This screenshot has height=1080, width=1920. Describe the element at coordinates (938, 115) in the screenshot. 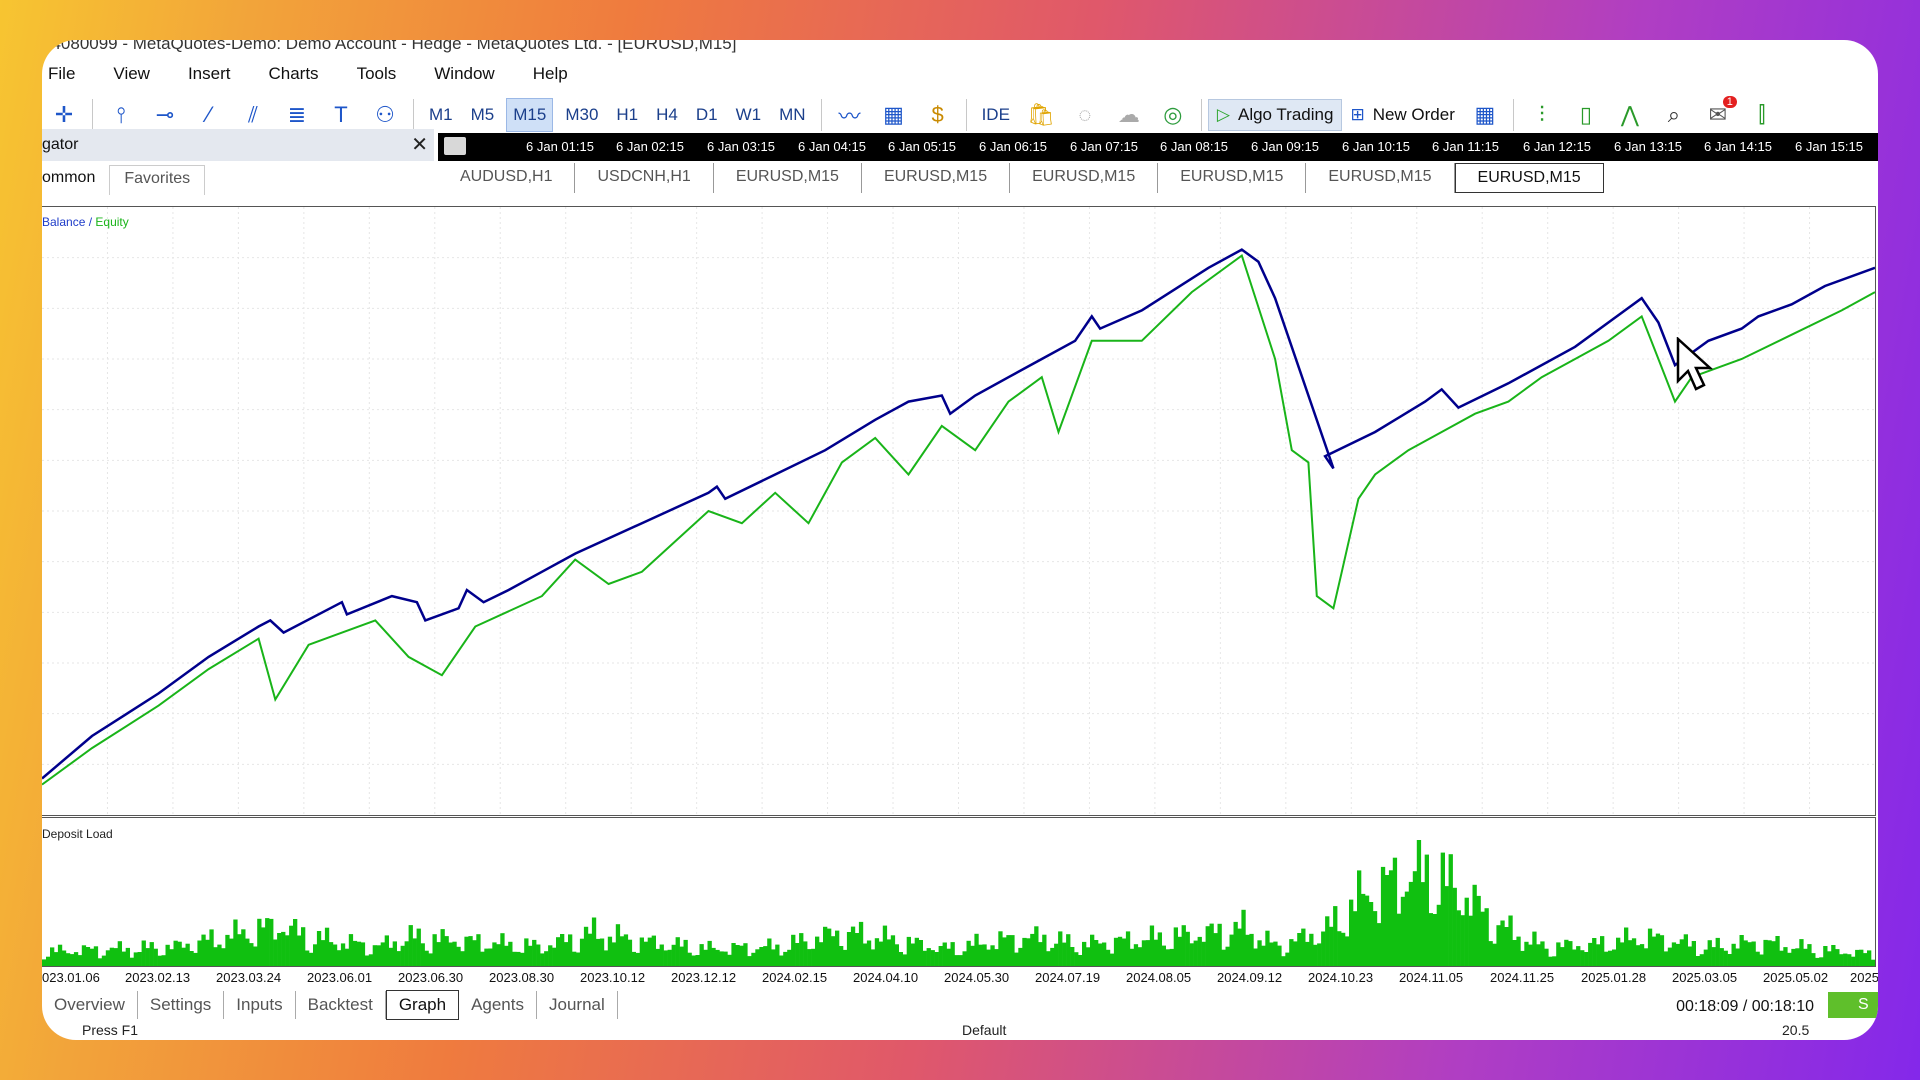

I see `dollar-icon: $` at that location.